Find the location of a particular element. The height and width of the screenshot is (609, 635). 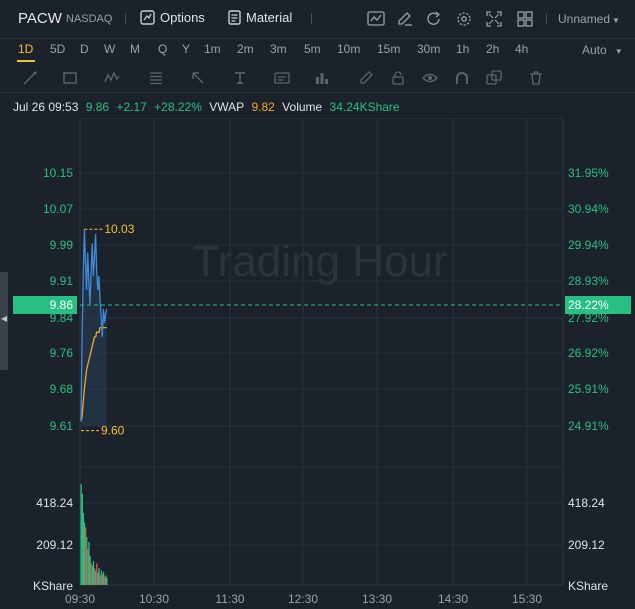

period-15m: 15m is located at coordinates (388, 49).